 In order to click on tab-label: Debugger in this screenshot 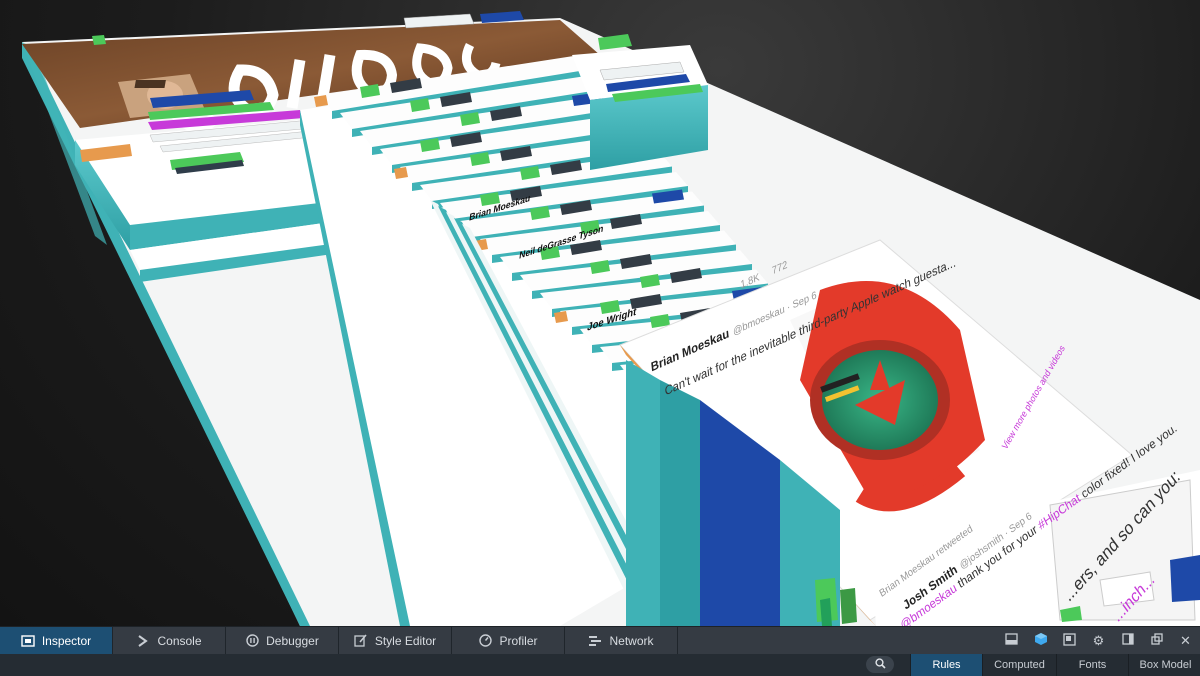, I will do `click(292, 640)`.